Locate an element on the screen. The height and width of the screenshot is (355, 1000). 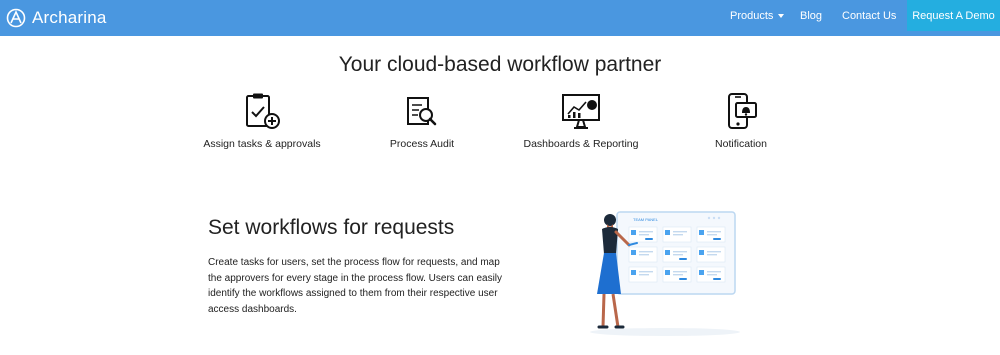
phone-bell-icon is located at coordinates (742, 111).